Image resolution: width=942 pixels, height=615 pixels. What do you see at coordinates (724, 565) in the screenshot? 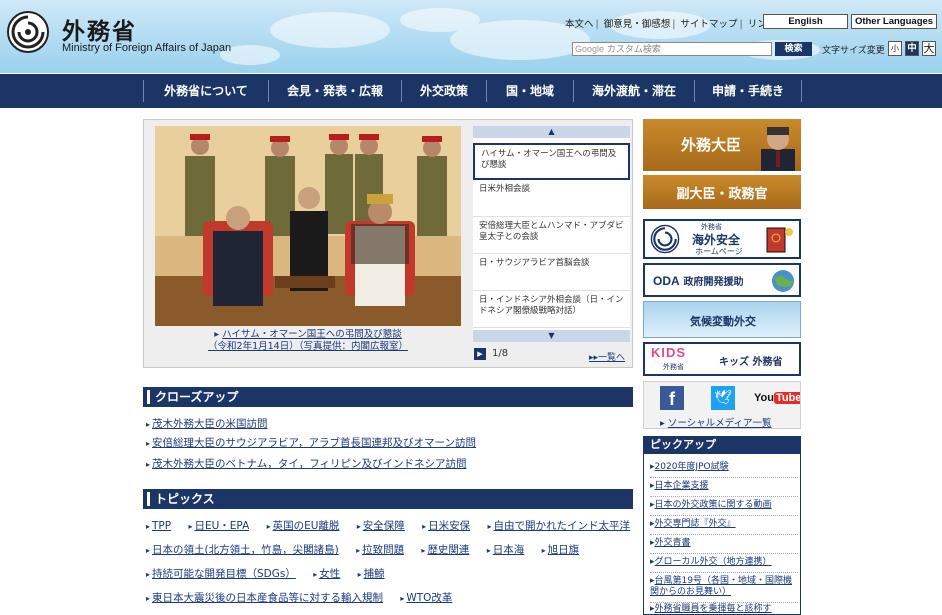
I see `pickup-item: ▸グローカル外交（地方連携）` at bounding box center [724, 565].